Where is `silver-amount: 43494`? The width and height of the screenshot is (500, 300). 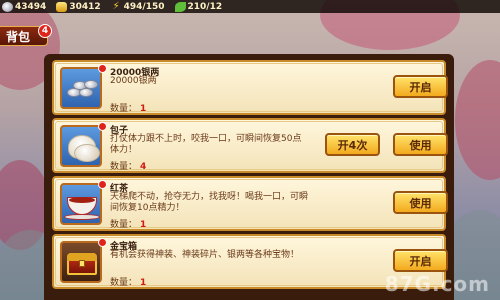
silver-amount: 43494 is located at coordinates (31, 6).